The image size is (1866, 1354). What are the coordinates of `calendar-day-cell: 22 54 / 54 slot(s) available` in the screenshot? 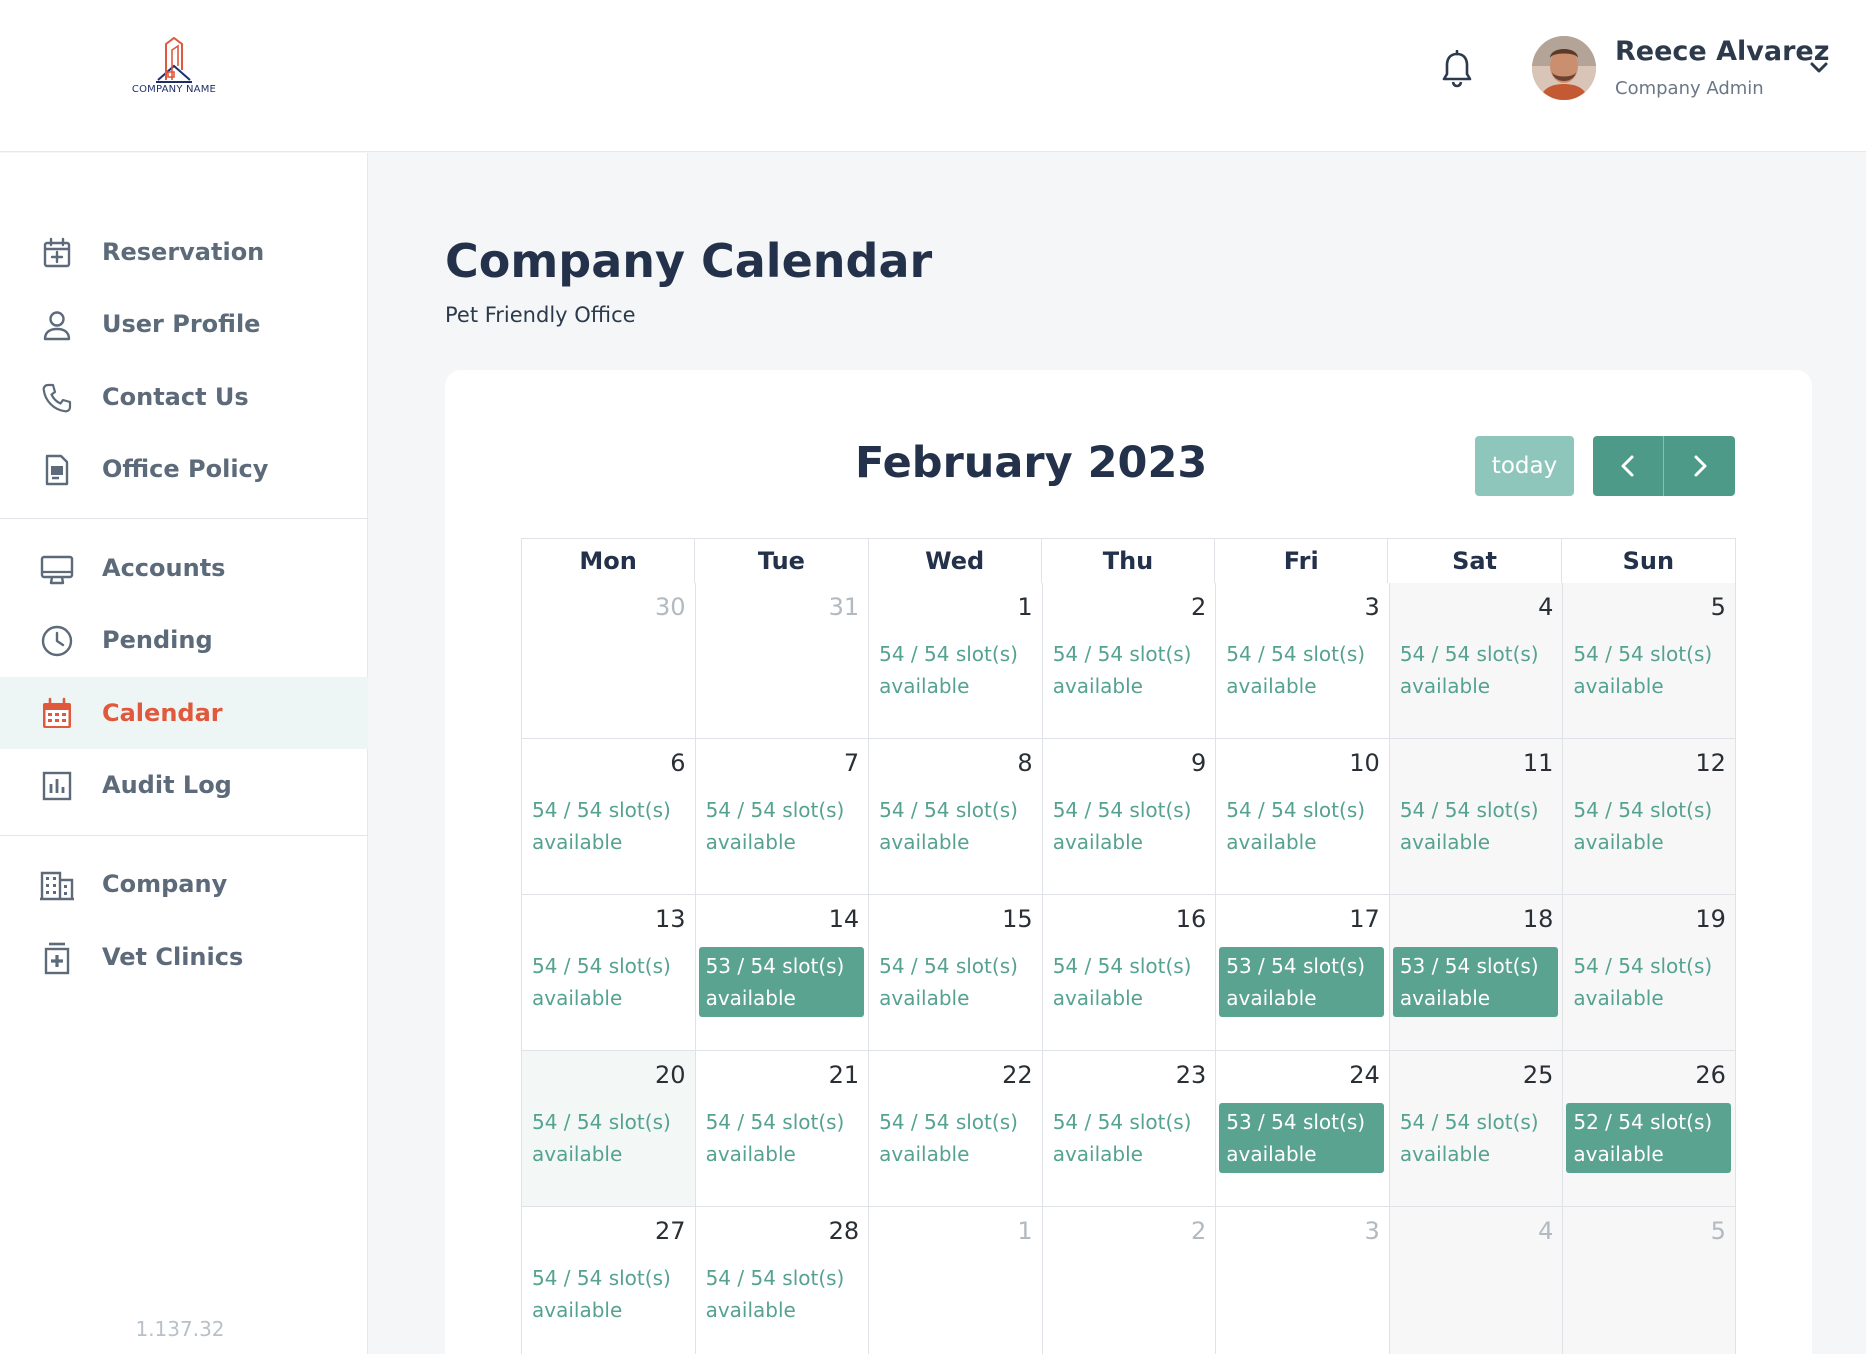 It's located at (955, 1129).